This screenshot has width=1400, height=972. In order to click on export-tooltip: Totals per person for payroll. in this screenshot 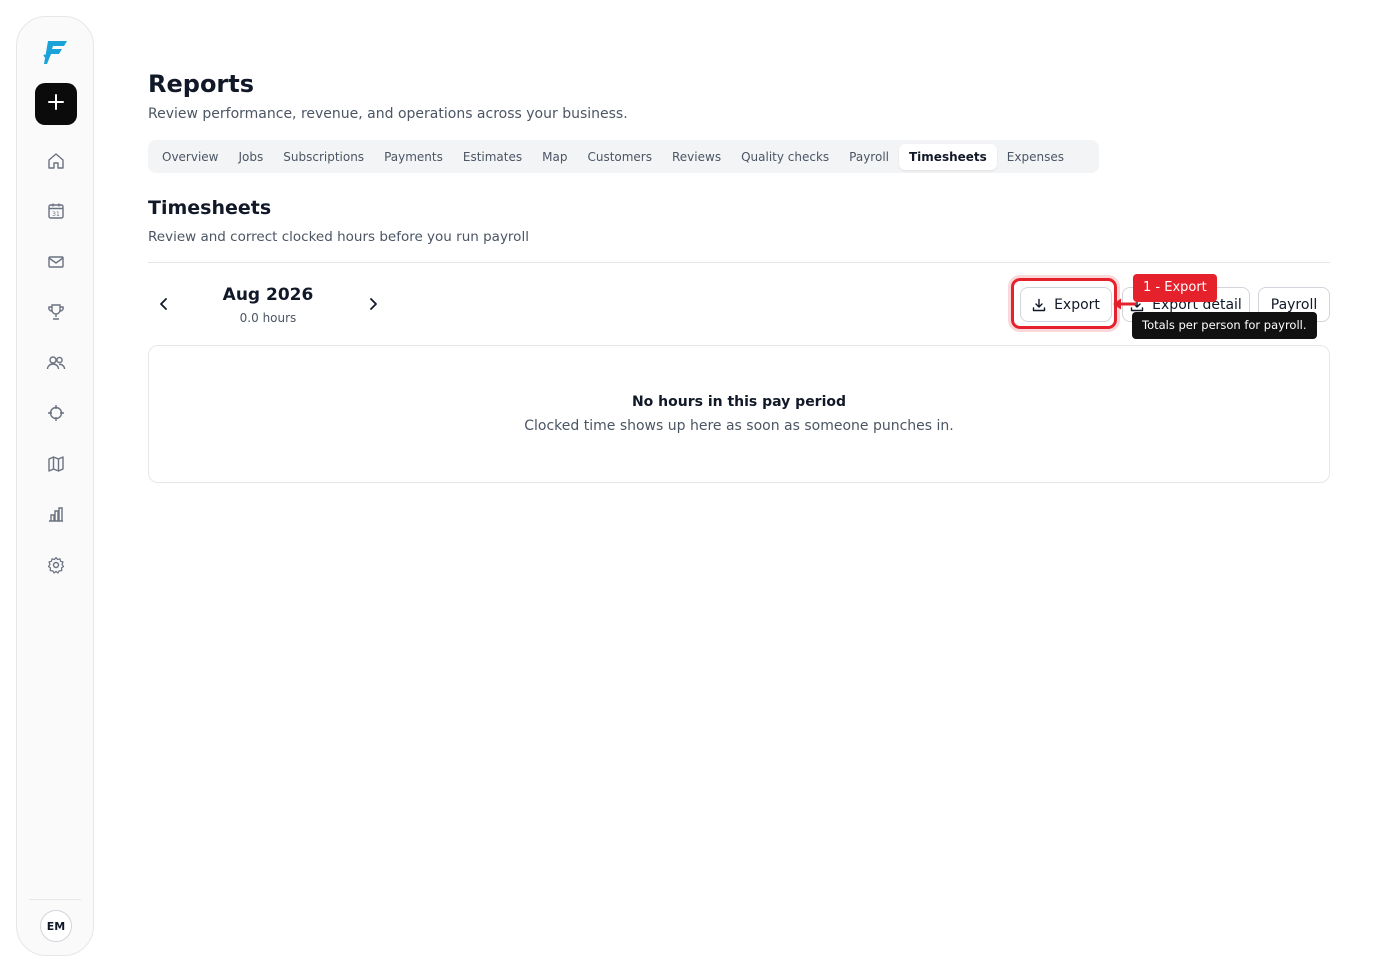, I will do `click(1224, 325)`.